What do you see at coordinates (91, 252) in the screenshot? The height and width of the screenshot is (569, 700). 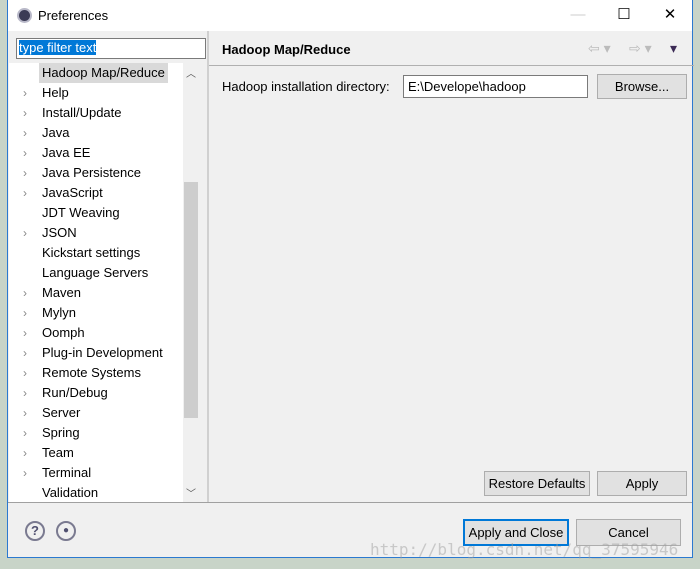 I see `tree-item-label: Kickstart settings` at bounding box center [91, 252].